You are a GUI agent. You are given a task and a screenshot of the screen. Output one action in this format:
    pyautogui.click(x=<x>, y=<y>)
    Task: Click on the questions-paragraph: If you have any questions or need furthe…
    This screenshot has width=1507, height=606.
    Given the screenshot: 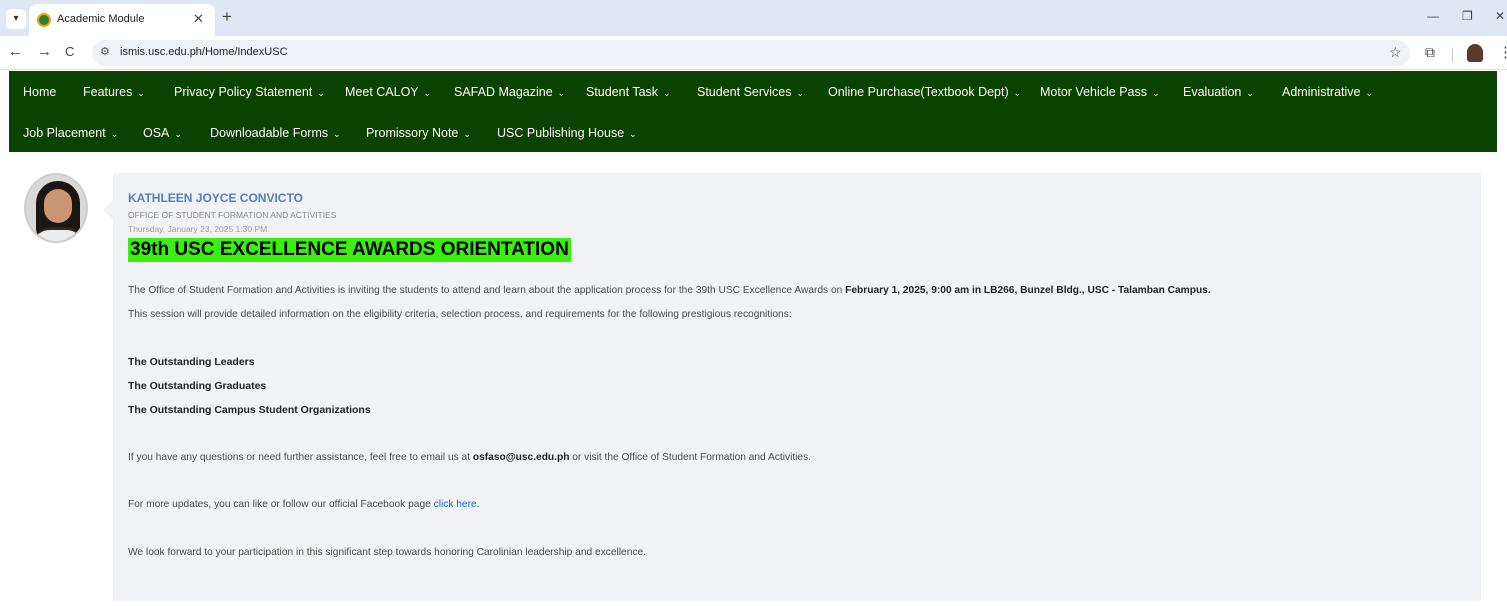 What is the action you would take?
    pyautogui.click(x=470, y=457)
    